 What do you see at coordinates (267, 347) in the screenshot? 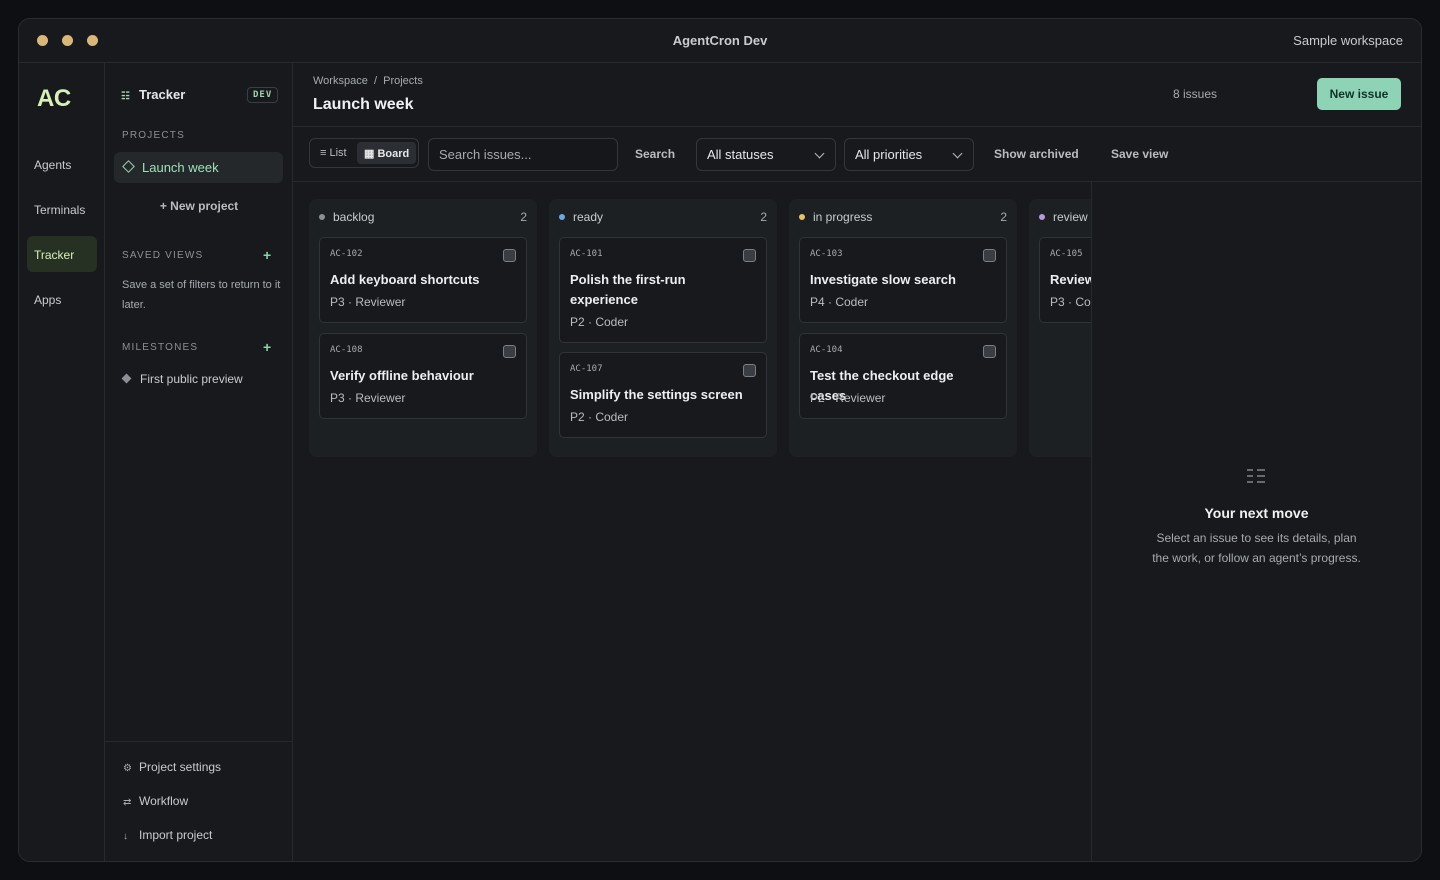
I see `add-milestone-icon: +` at bounding box center [267, 347].